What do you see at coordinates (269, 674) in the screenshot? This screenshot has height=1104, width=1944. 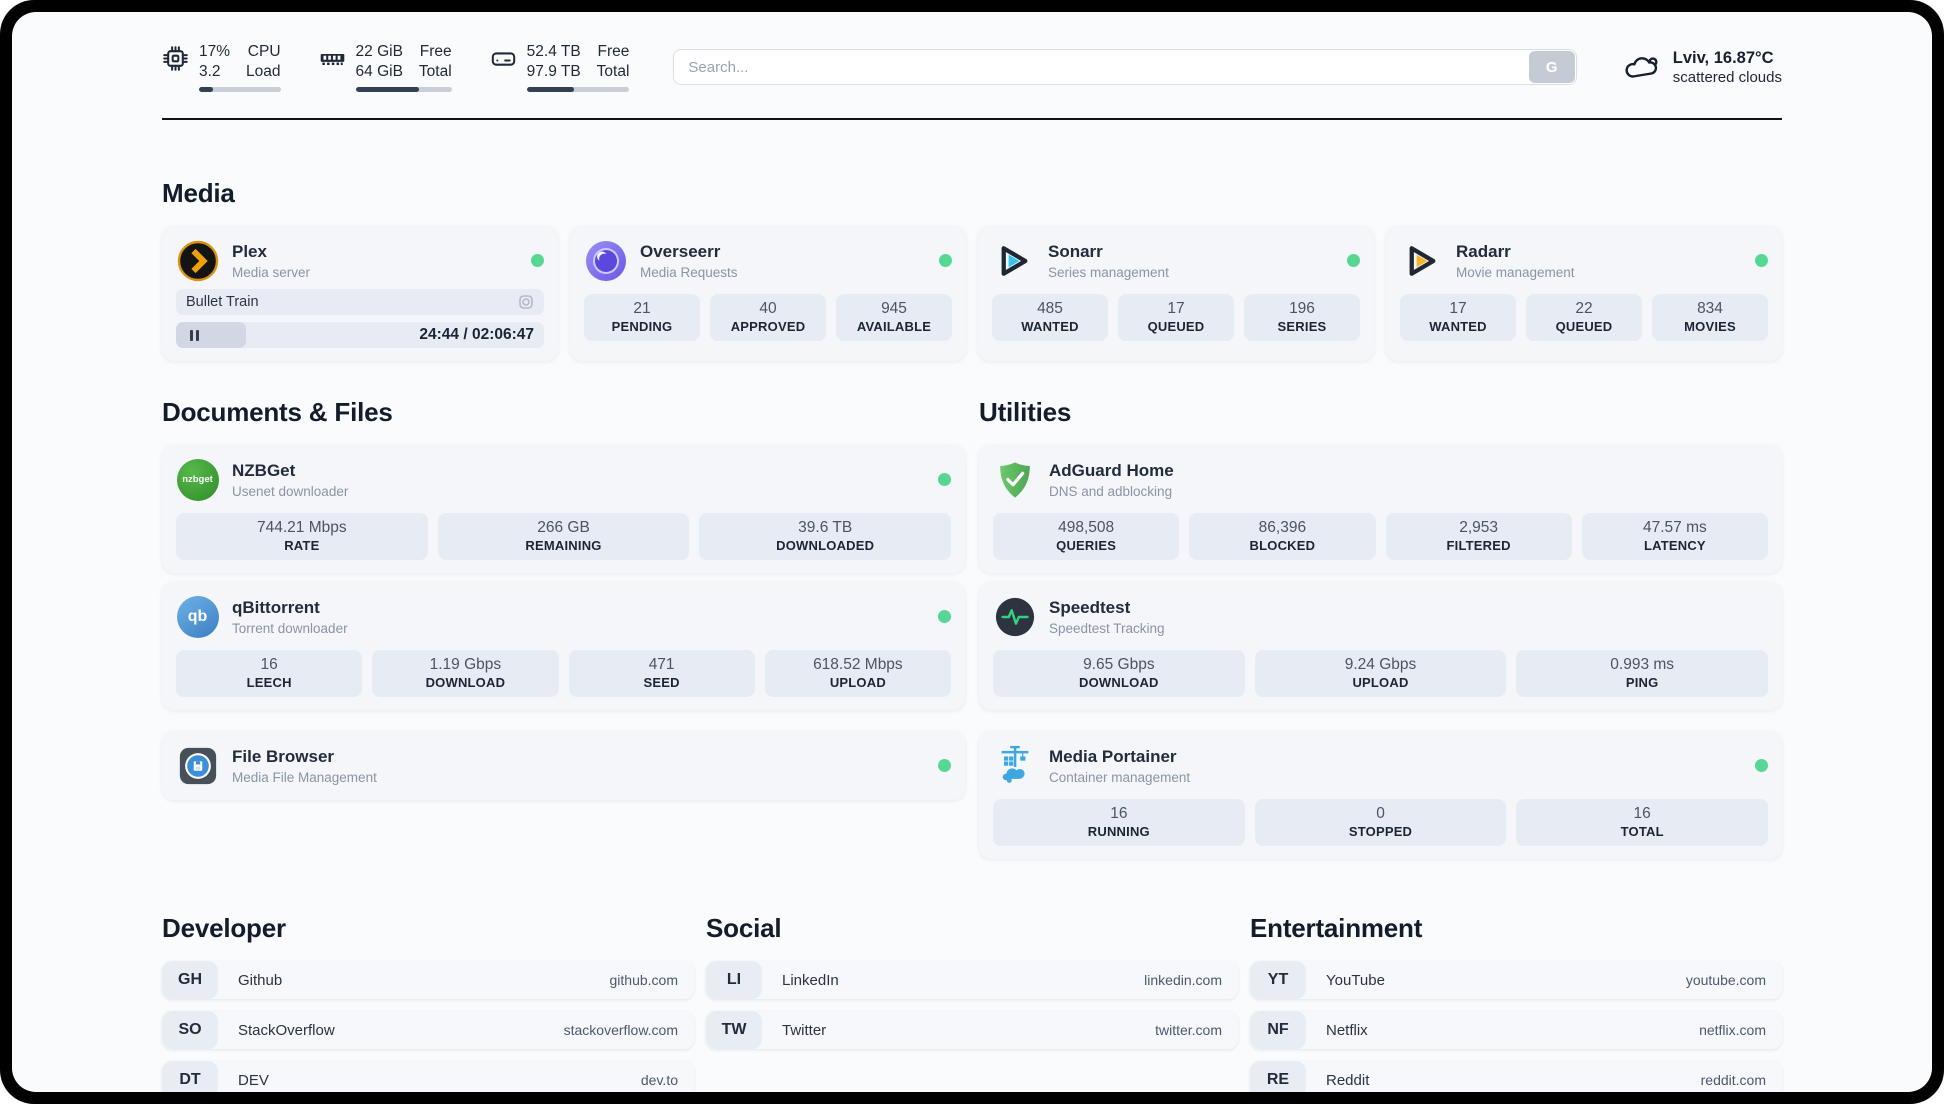 I see `stat-tile-leech: 16 LEECH` at bounding box center [269, 674].